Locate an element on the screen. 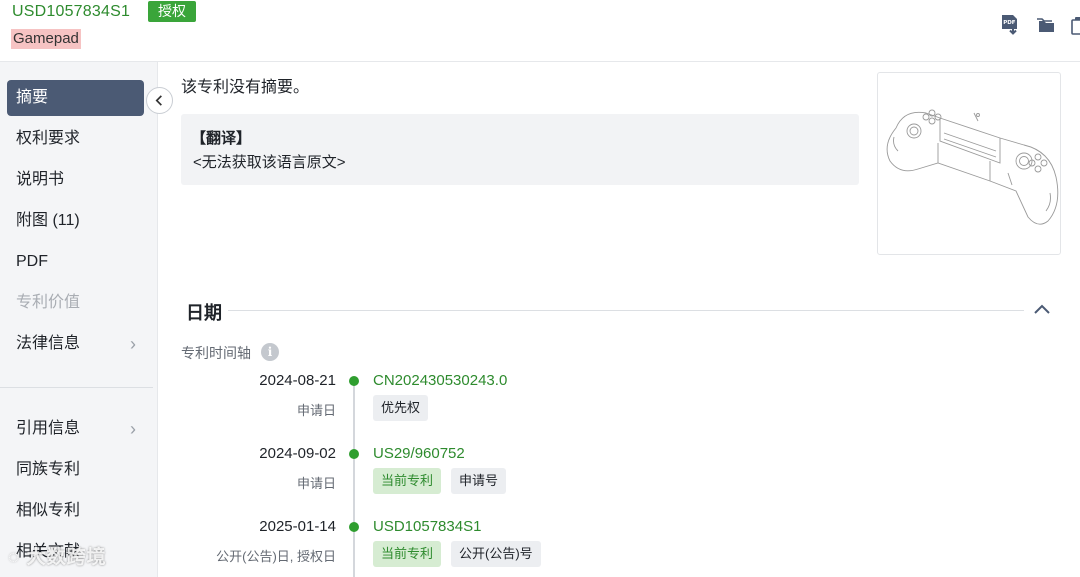  sidebar-item-label: 同族专利 is located at coordinates (48, 469).